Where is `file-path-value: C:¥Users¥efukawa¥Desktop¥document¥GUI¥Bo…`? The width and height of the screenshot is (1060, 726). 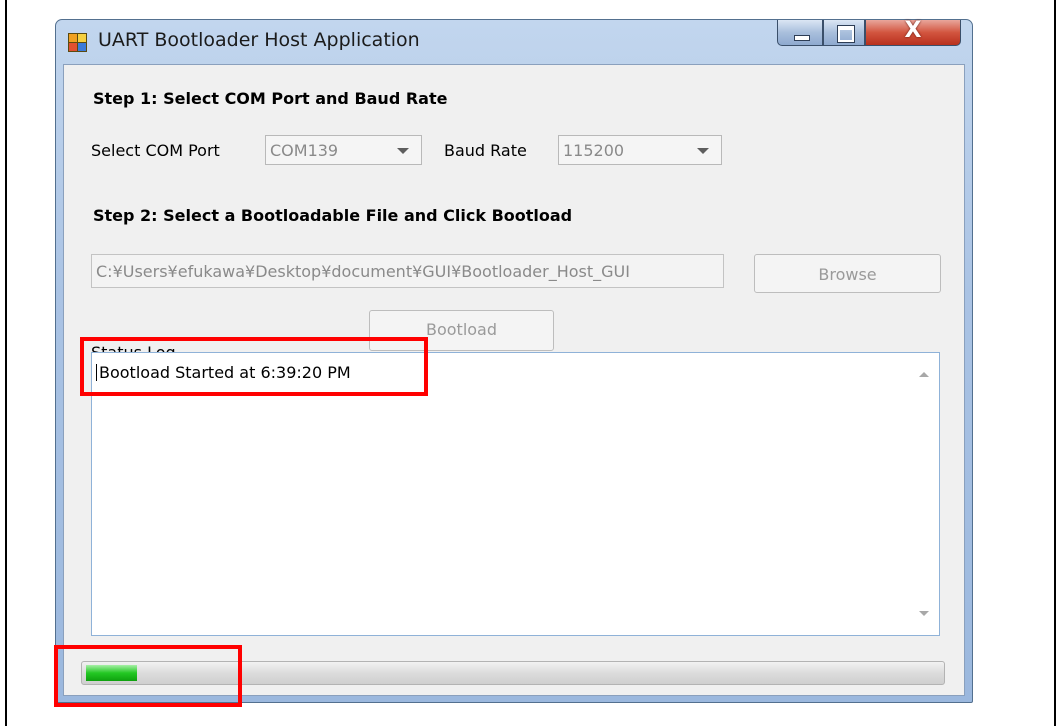
file-path-value: C:¥Users¥efukawa¥Desktop¥document¥GUI¥Bo… is located at coordinates (363, 271).